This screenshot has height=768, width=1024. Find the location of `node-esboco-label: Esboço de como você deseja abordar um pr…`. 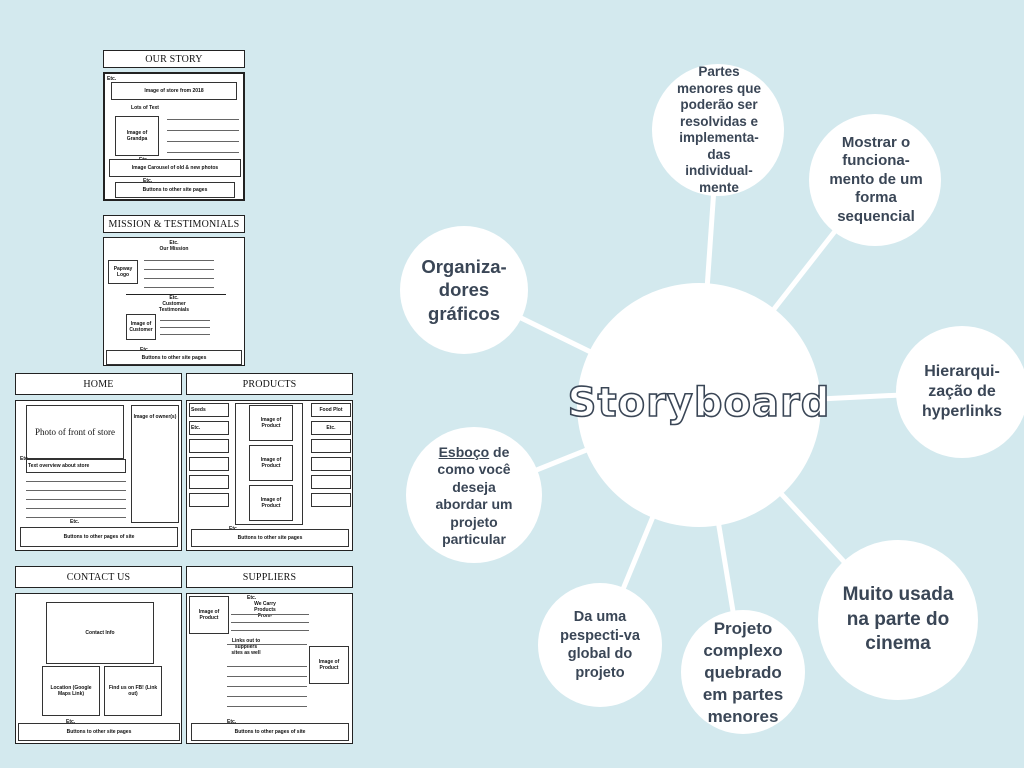

node-esboco-label: Esboço de como você deseja abordar um pr… is located at coordinates (474, 496).